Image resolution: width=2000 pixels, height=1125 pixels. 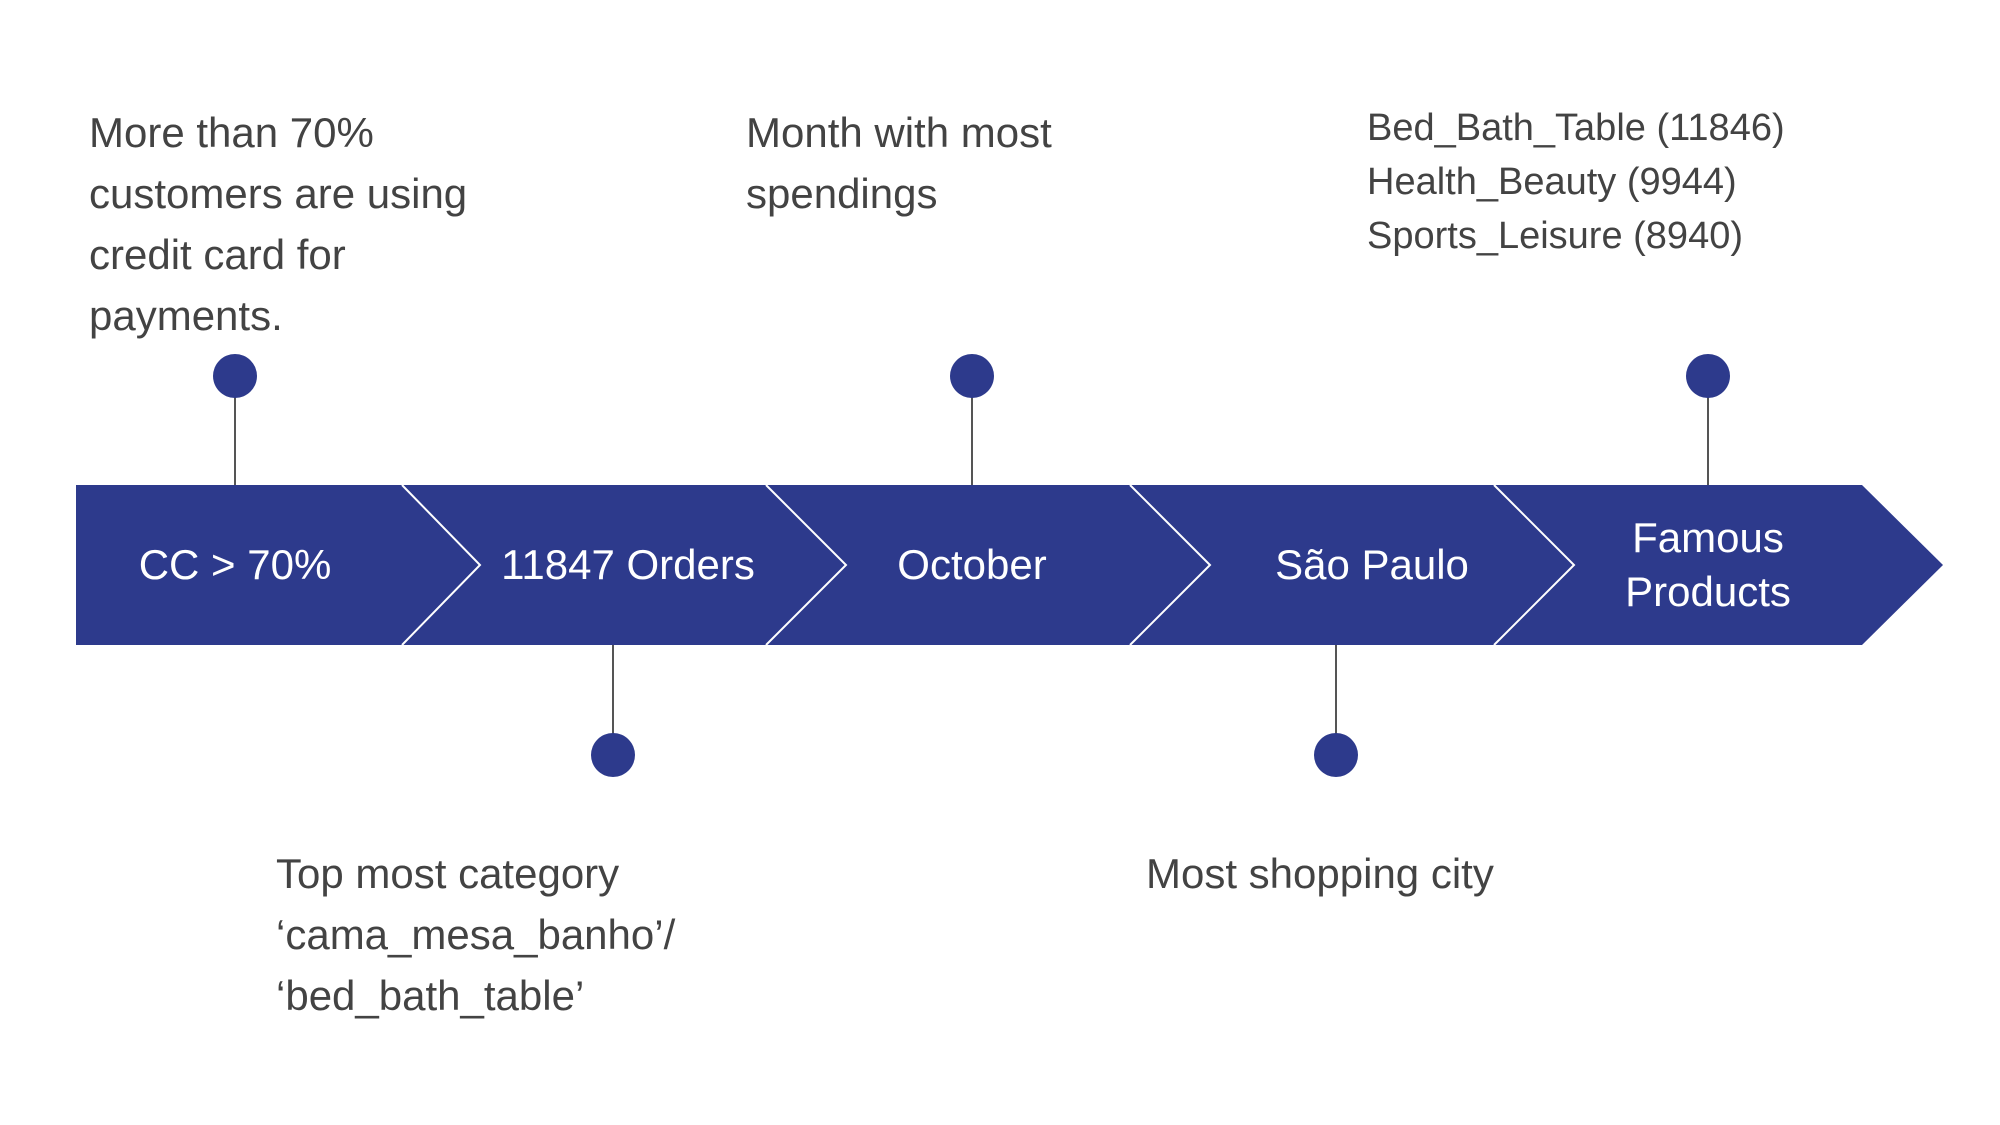 I want to click on annotation-line: Health_Beauty (9944), so click(x=1552, y=182).